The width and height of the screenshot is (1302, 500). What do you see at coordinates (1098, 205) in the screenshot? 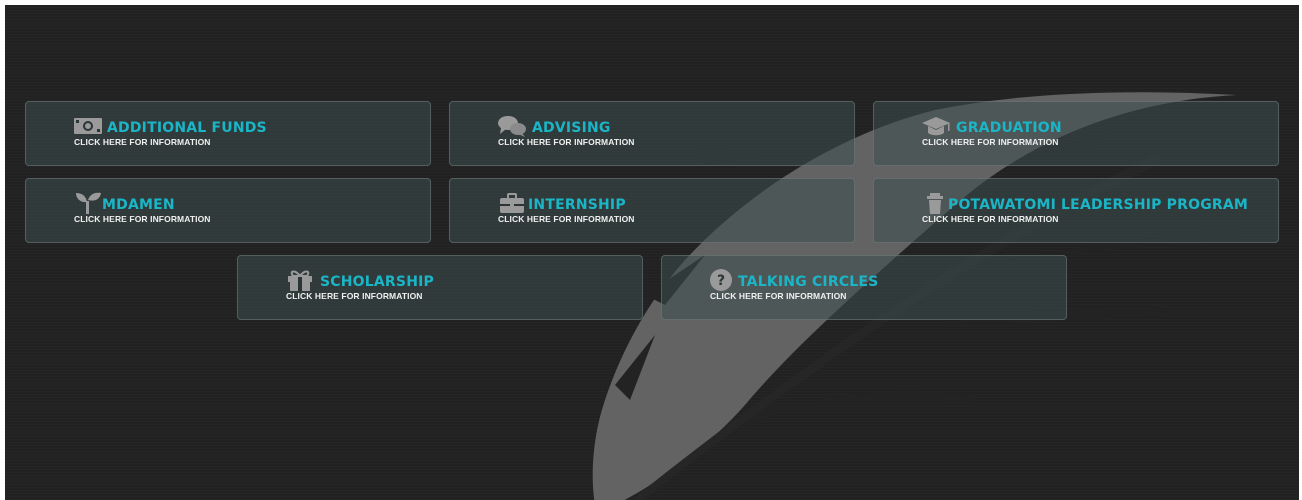
I see `button-title: POTAWATOMI LEADERSHIP PROGRAM` at bounding box center [1098, 205].